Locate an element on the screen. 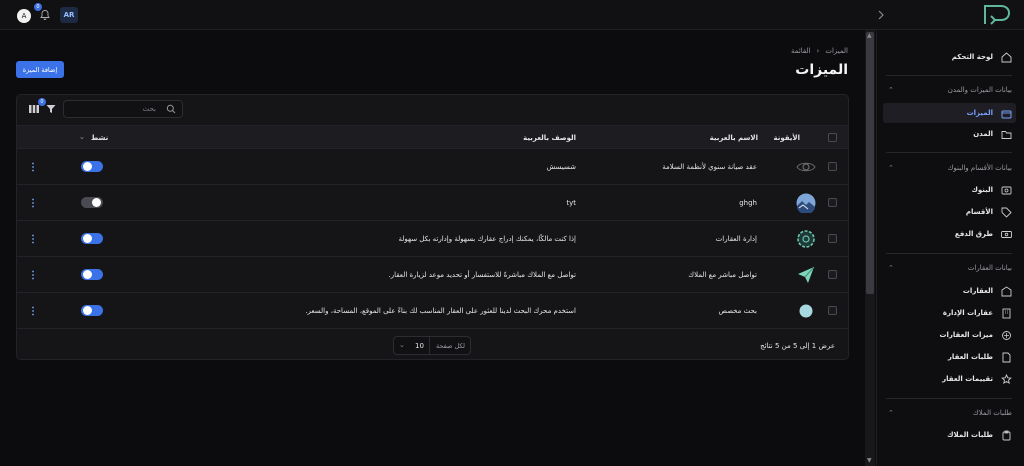  sidebar-item-departments: الأقسام is located at coordinates (989, 212).